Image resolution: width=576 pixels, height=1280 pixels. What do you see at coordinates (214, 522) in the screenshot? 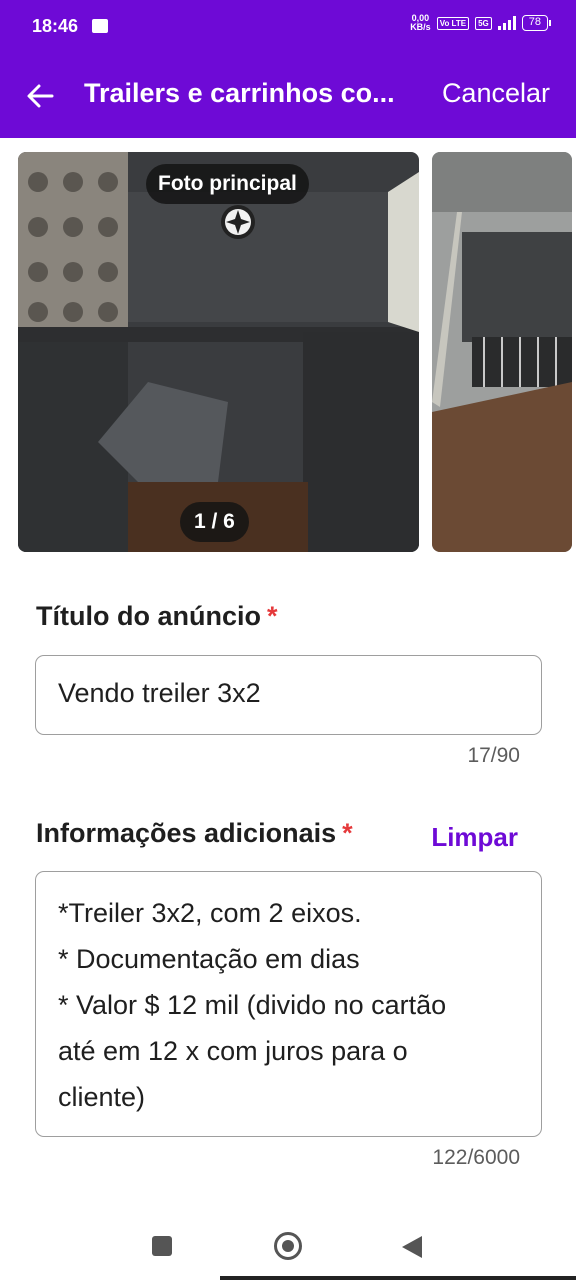
I see `photo-counter: 1 / 6` at bounding box center [214, 522].